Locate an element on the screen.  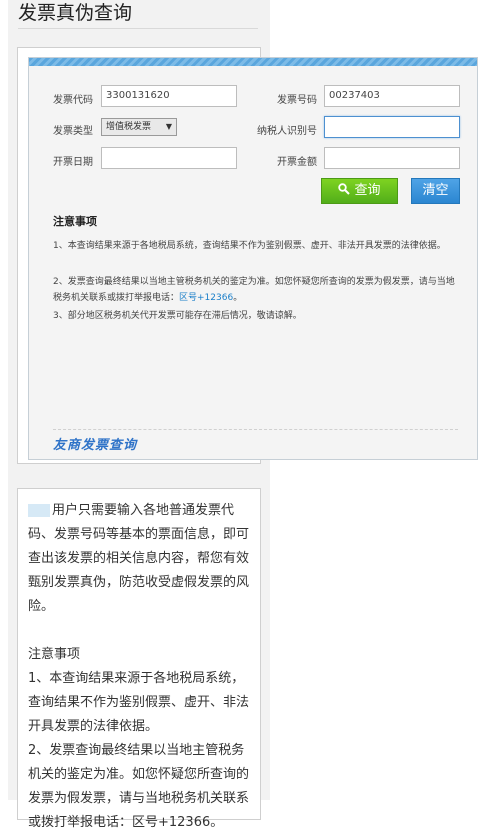
amount-label: 开票金额 is located at coordinates (297, 162).